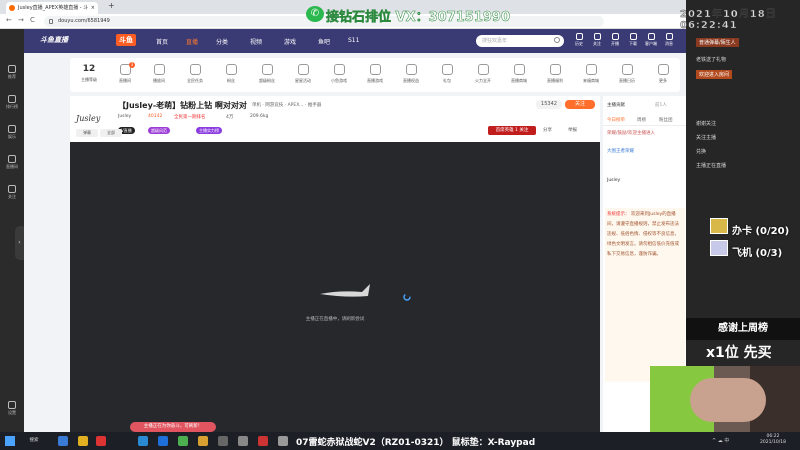 Image resolution: width=800 pixels, height=450 pixels. I want to click on tab-close-icon: ×, so click(93, 8).